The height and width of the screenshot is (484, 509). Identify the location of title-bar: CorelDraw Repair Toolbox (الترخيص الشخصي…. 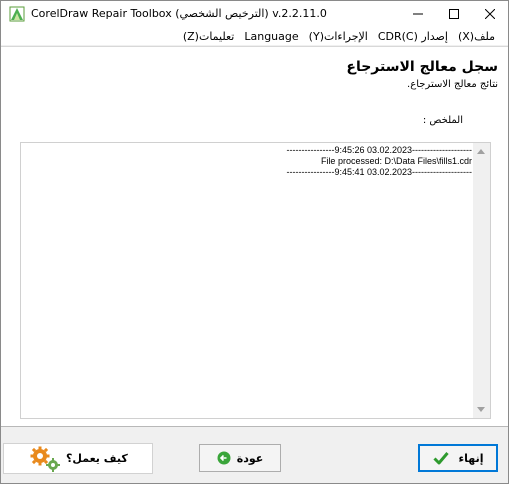
(254, 14).